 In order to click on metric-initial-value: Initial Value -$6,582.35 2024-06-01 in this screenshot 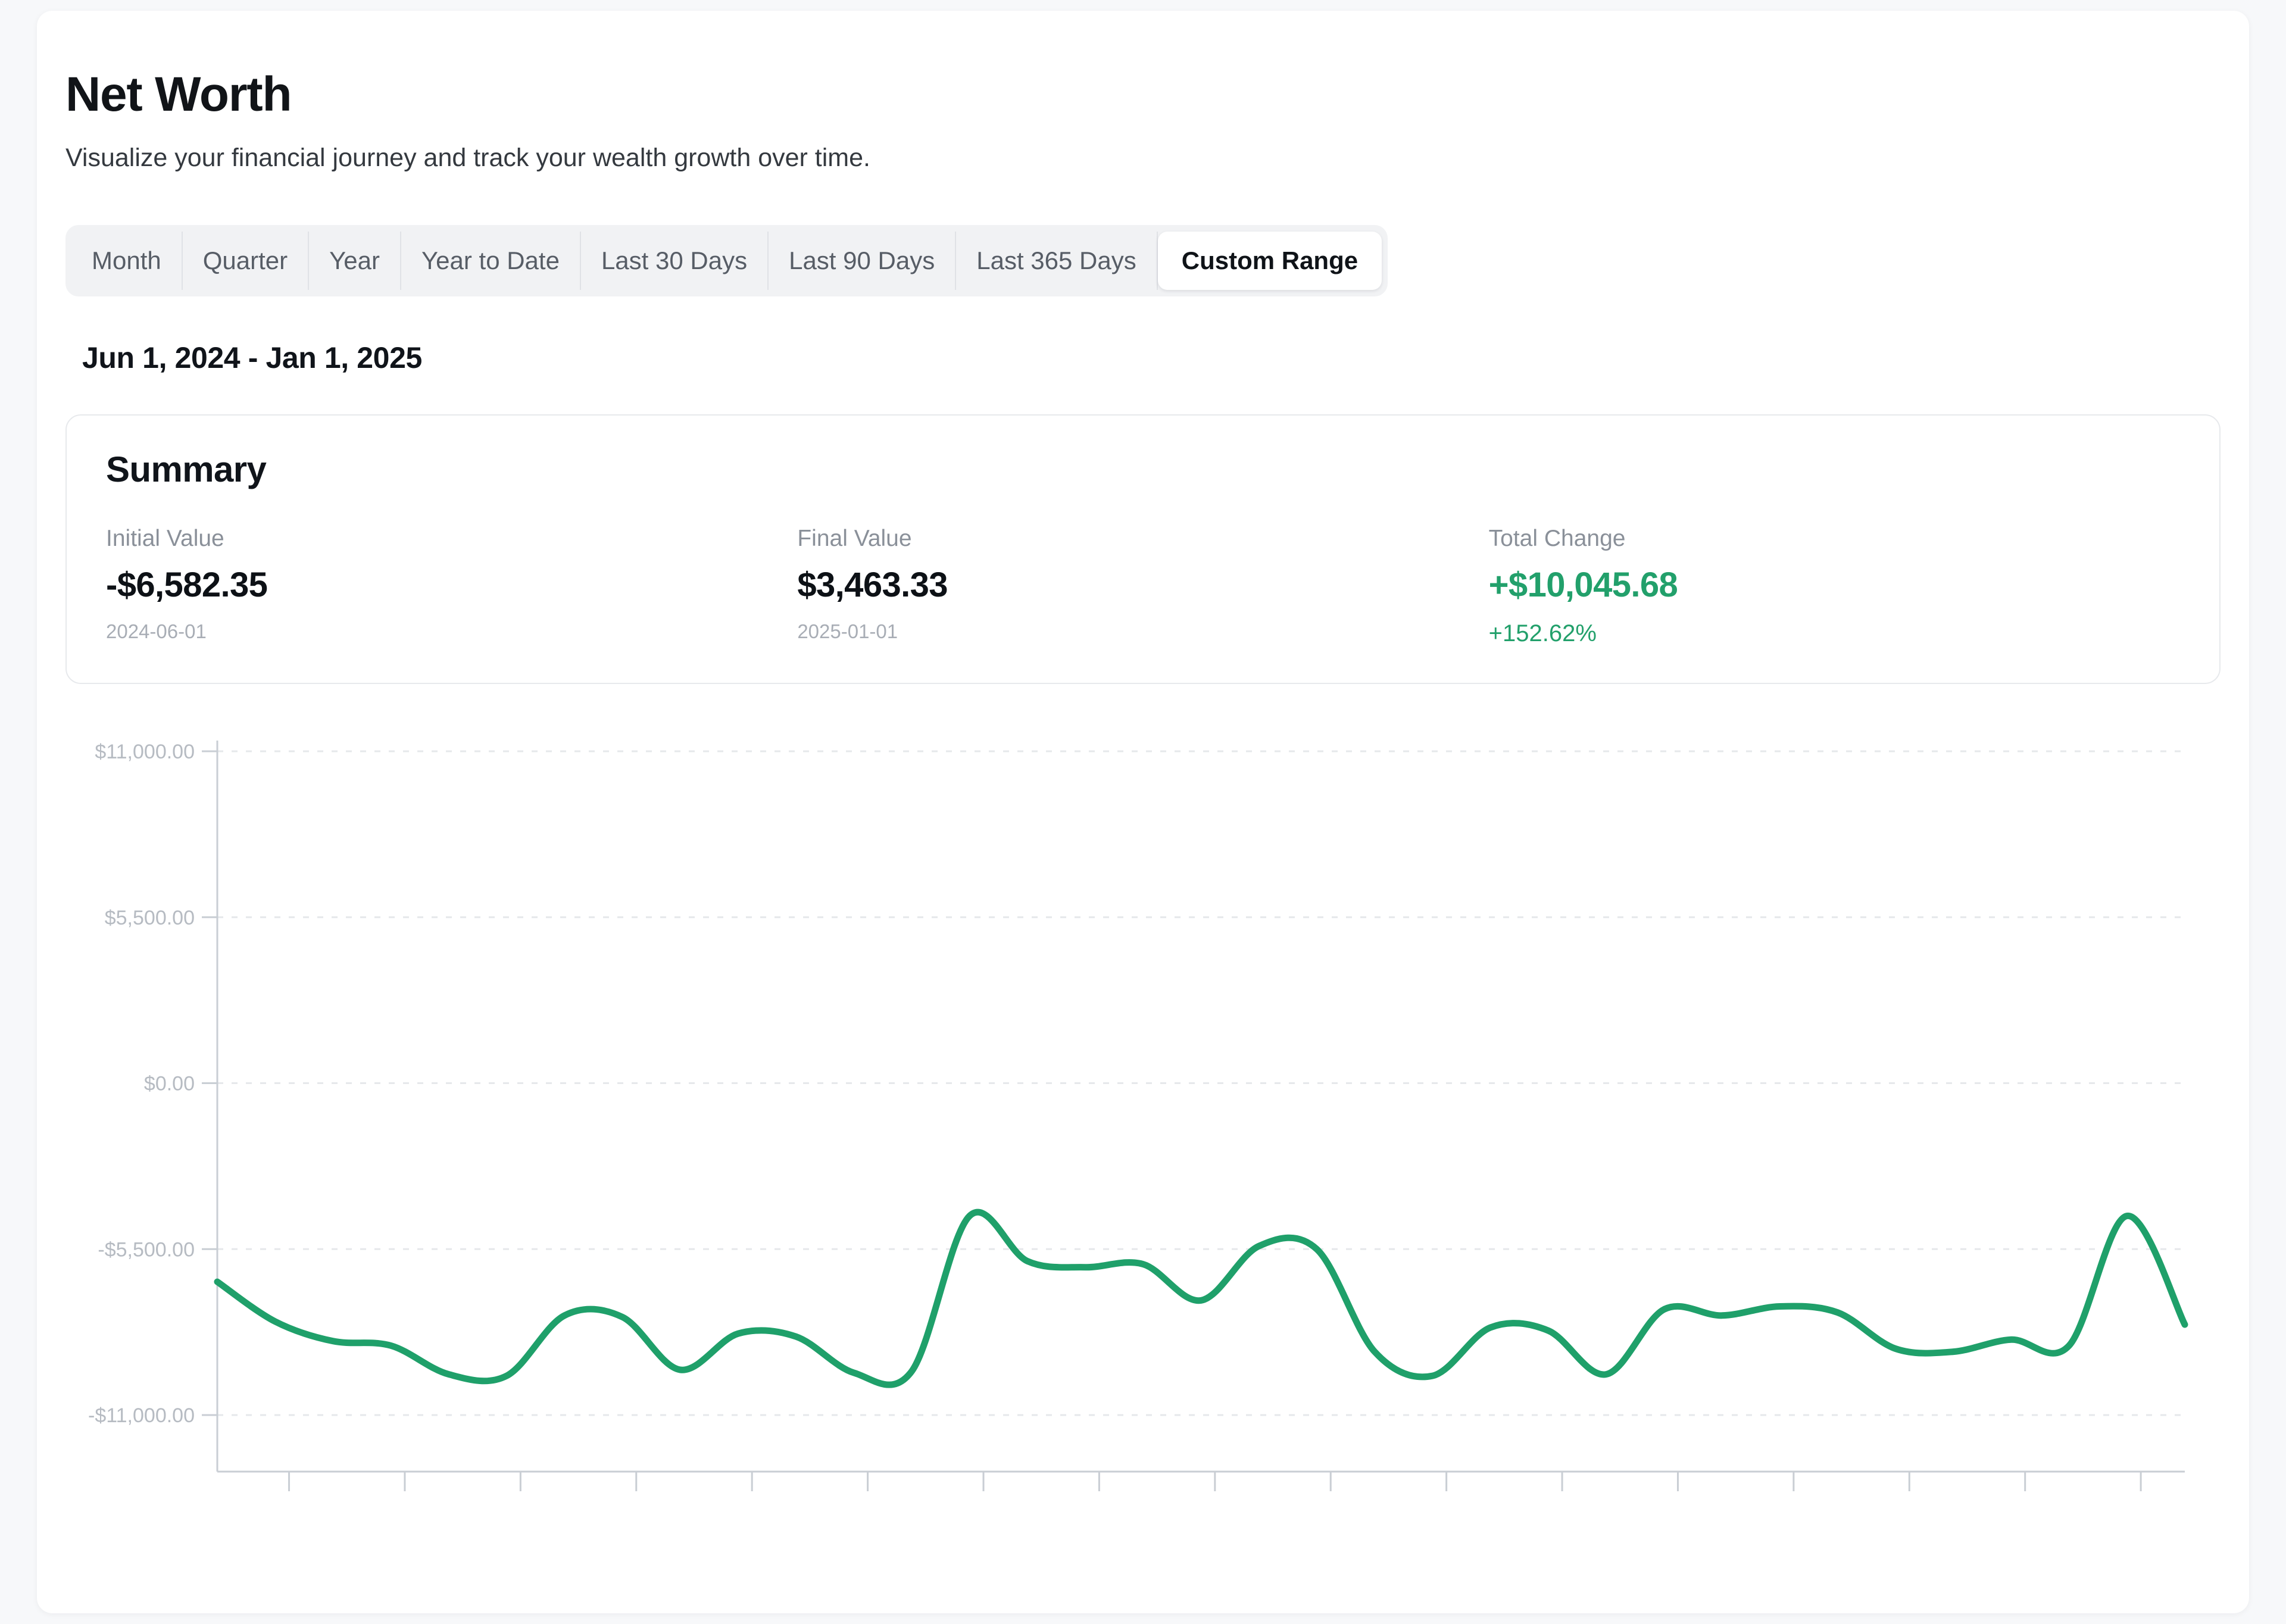, I will do `click(451, 587)`.